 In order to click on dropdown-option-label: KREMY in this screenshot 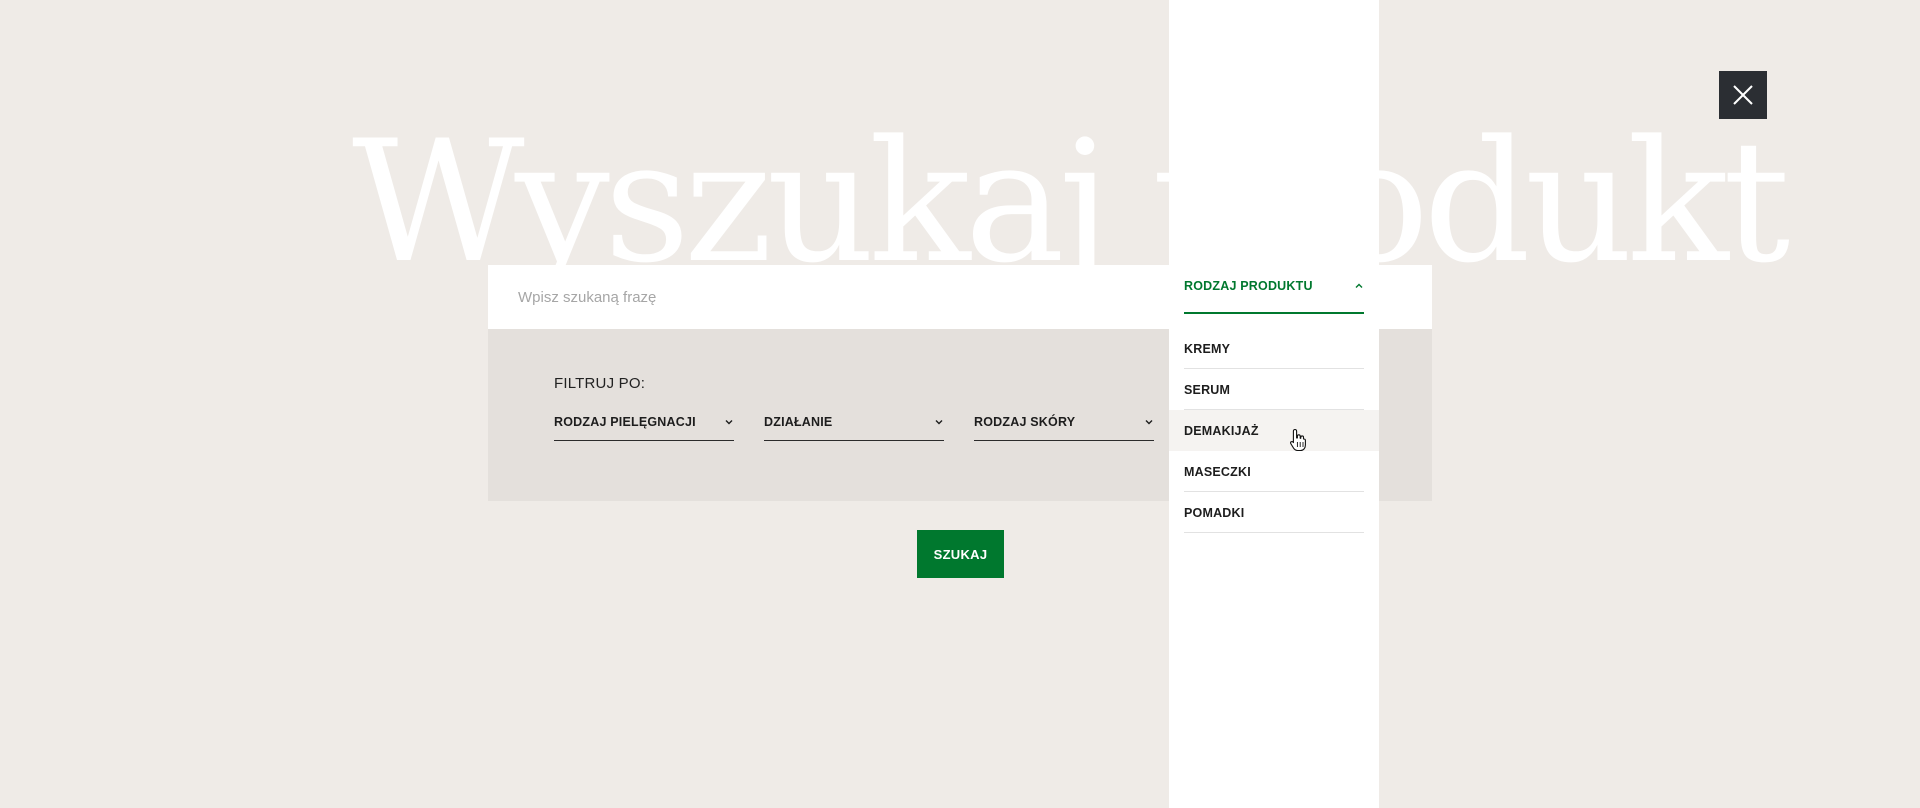, I will do `click(1207, 349)`.